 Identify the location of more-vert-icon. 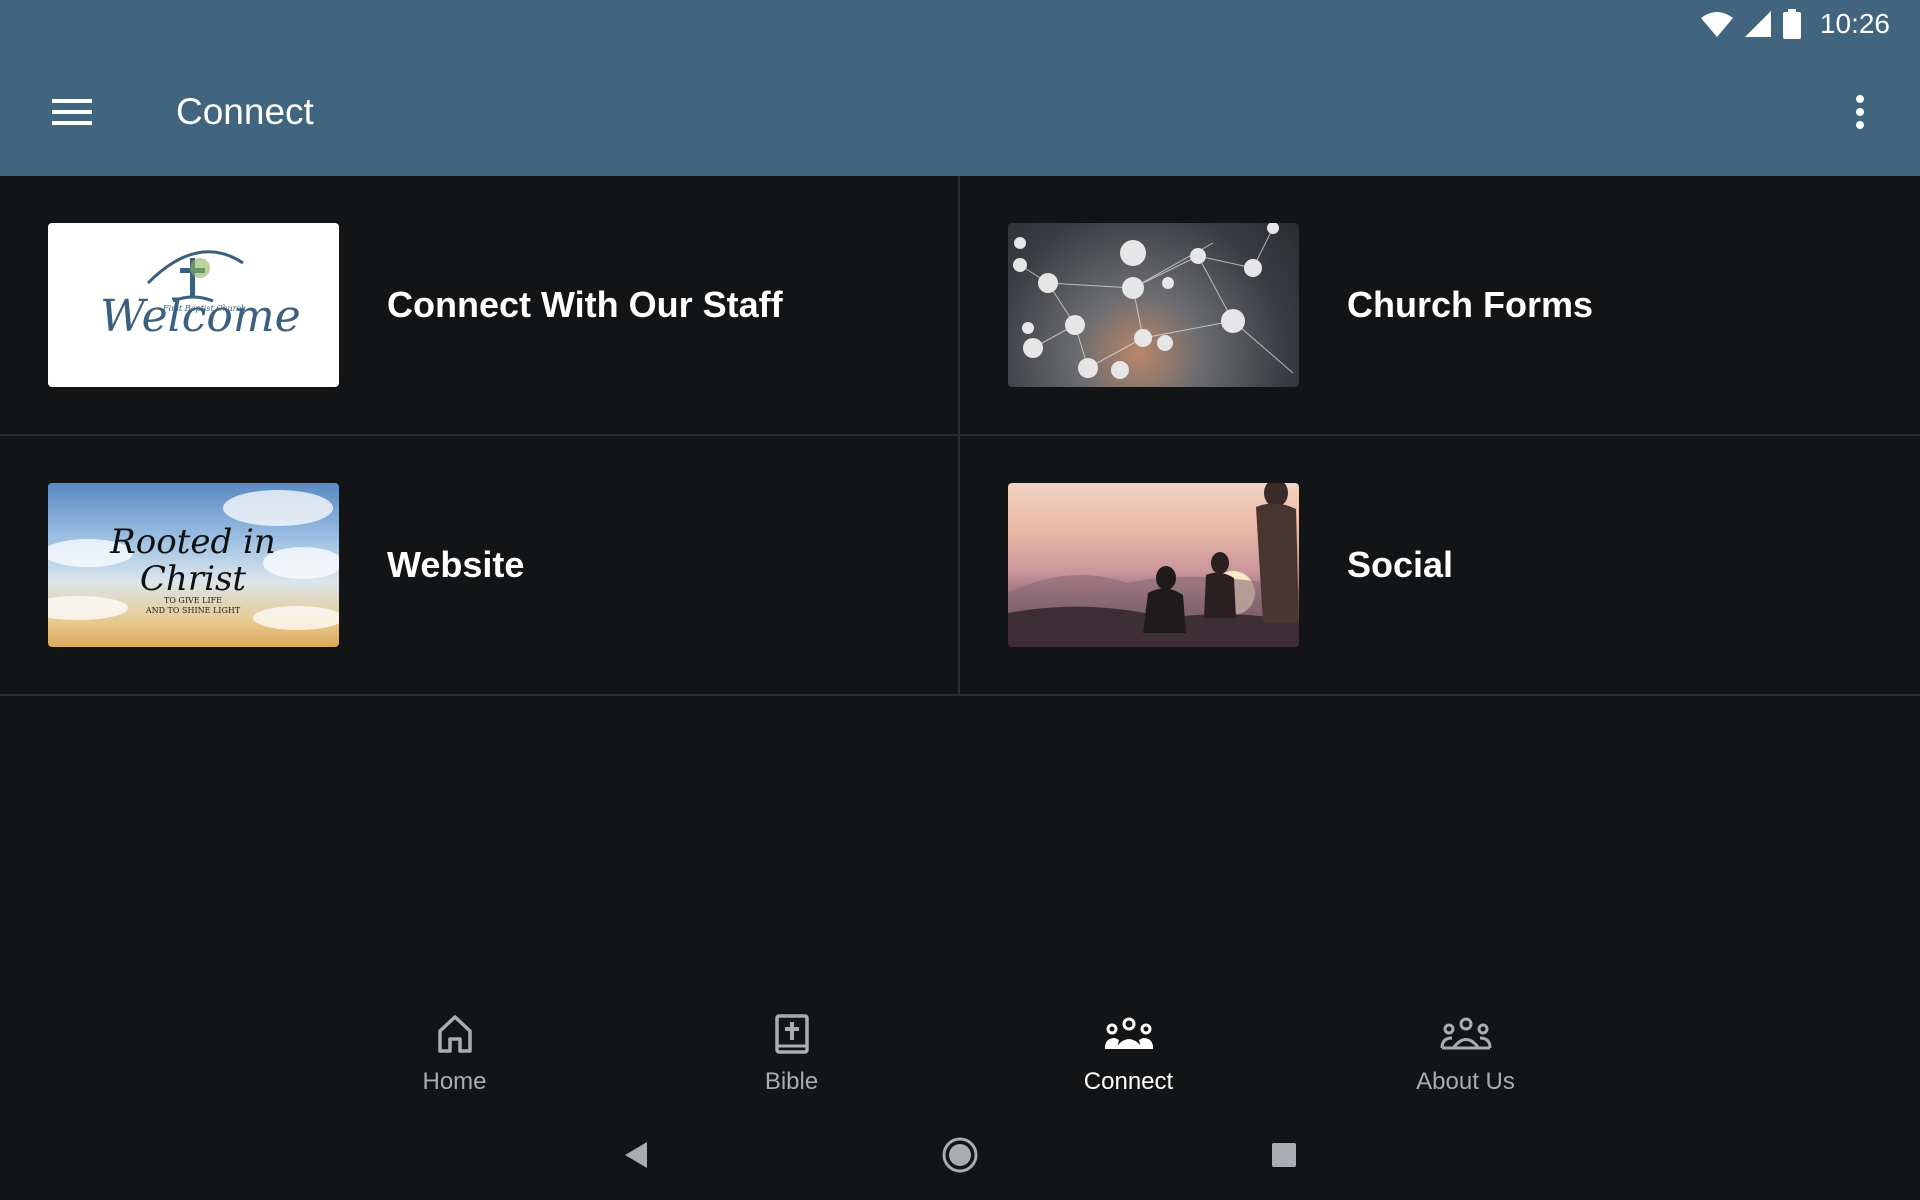
(1860, 112).